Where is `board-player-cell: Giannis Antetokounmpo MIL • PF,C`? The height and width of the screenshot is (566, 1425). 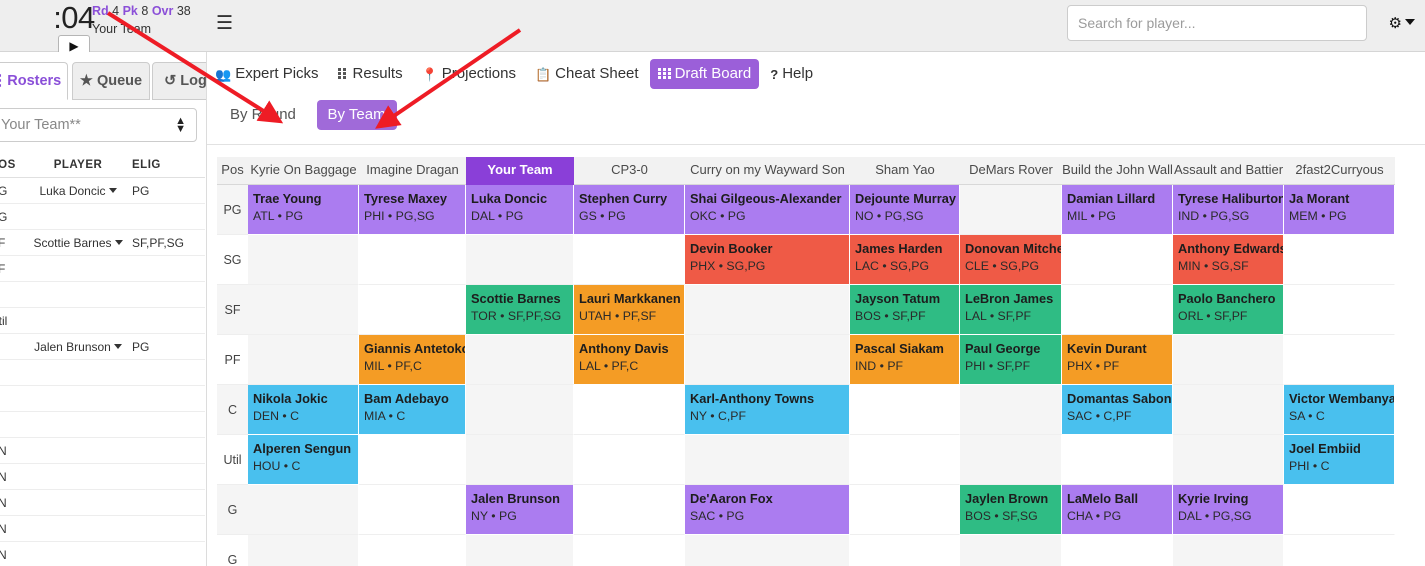
board-player-cell: Giannis Antetokounmpo MIL • PF,C is located at coordinates (412, 360).